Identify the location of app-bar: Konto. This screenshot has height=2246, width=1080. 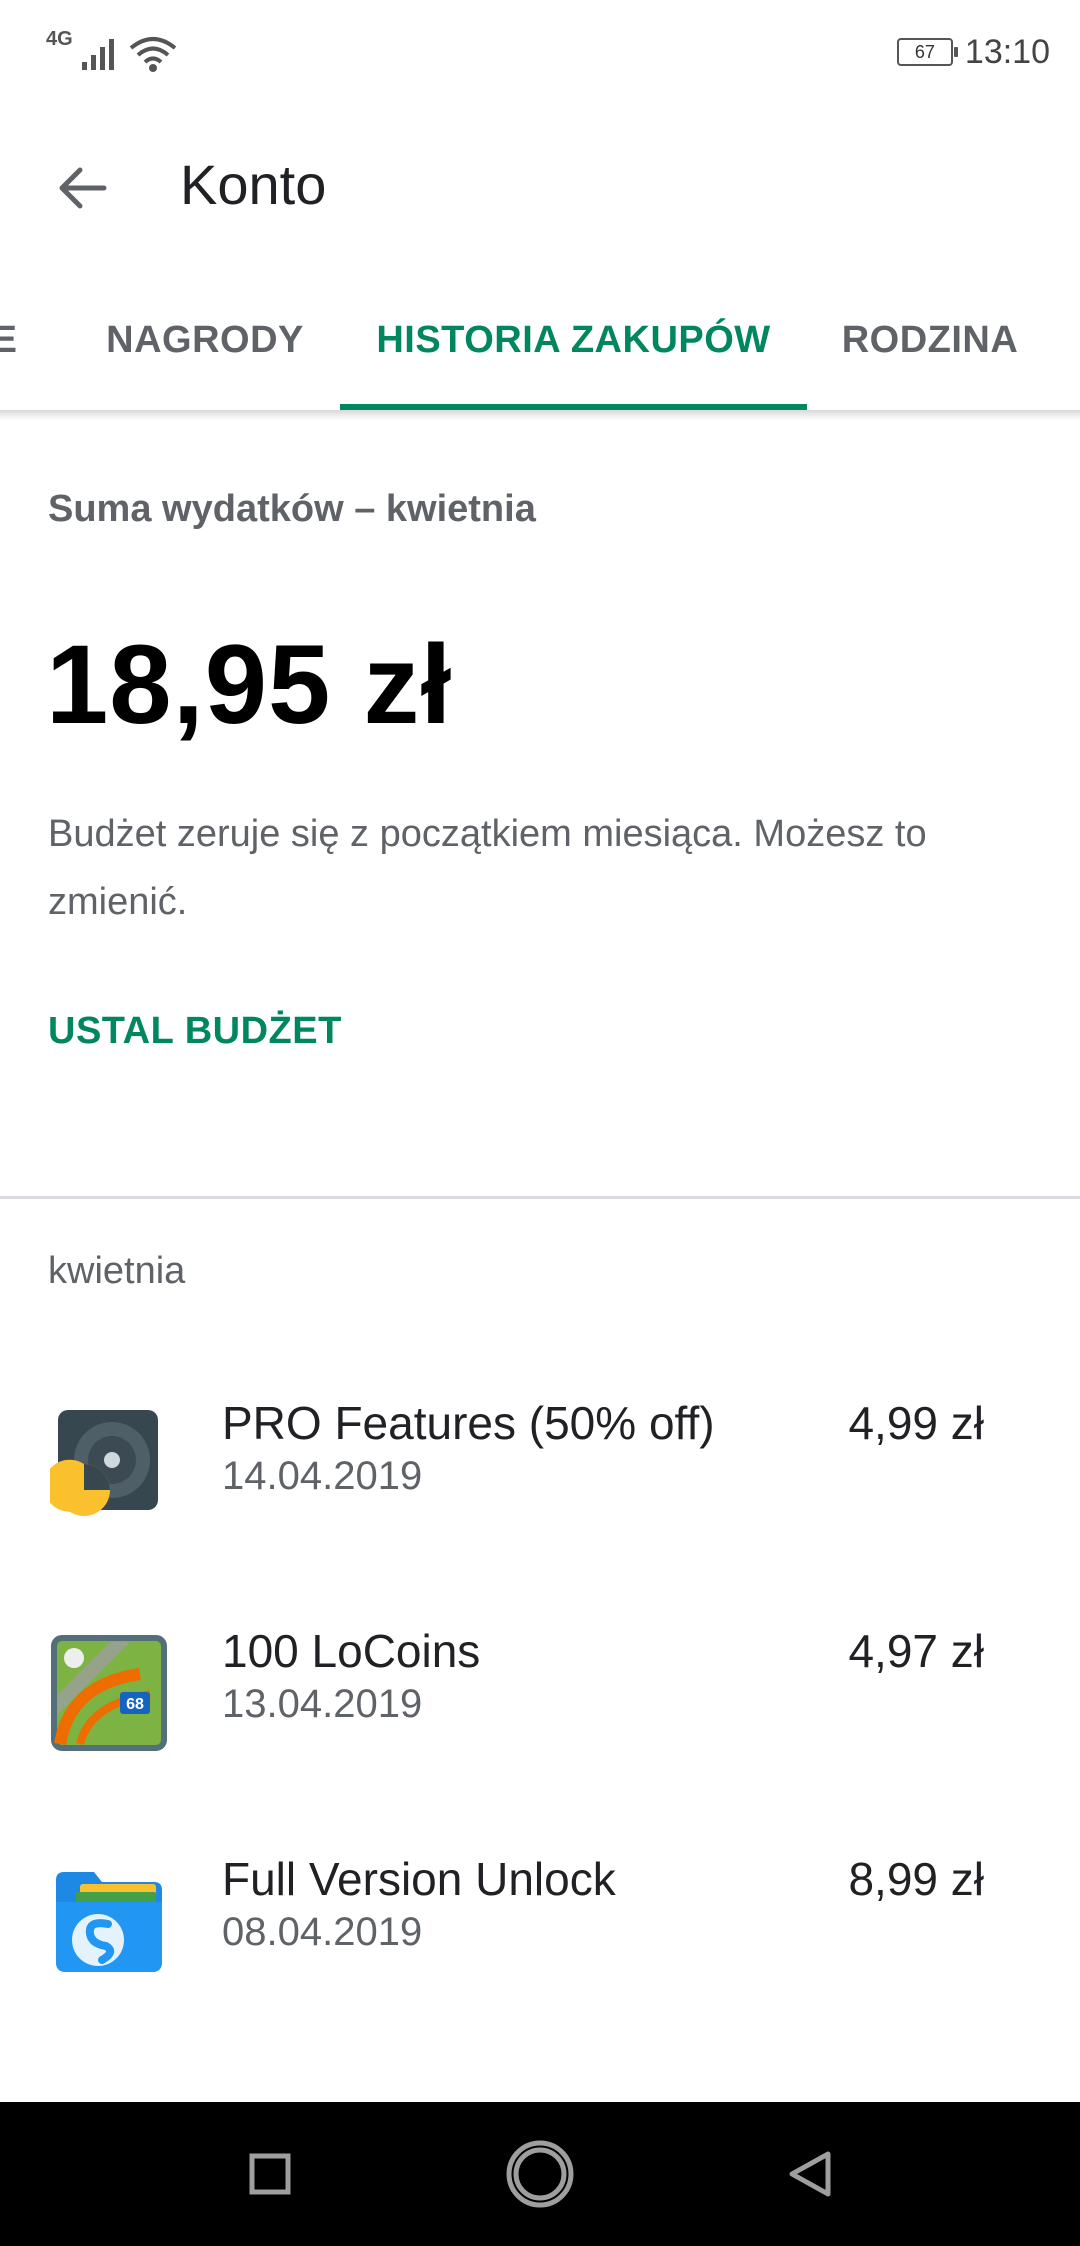
(540, 185).